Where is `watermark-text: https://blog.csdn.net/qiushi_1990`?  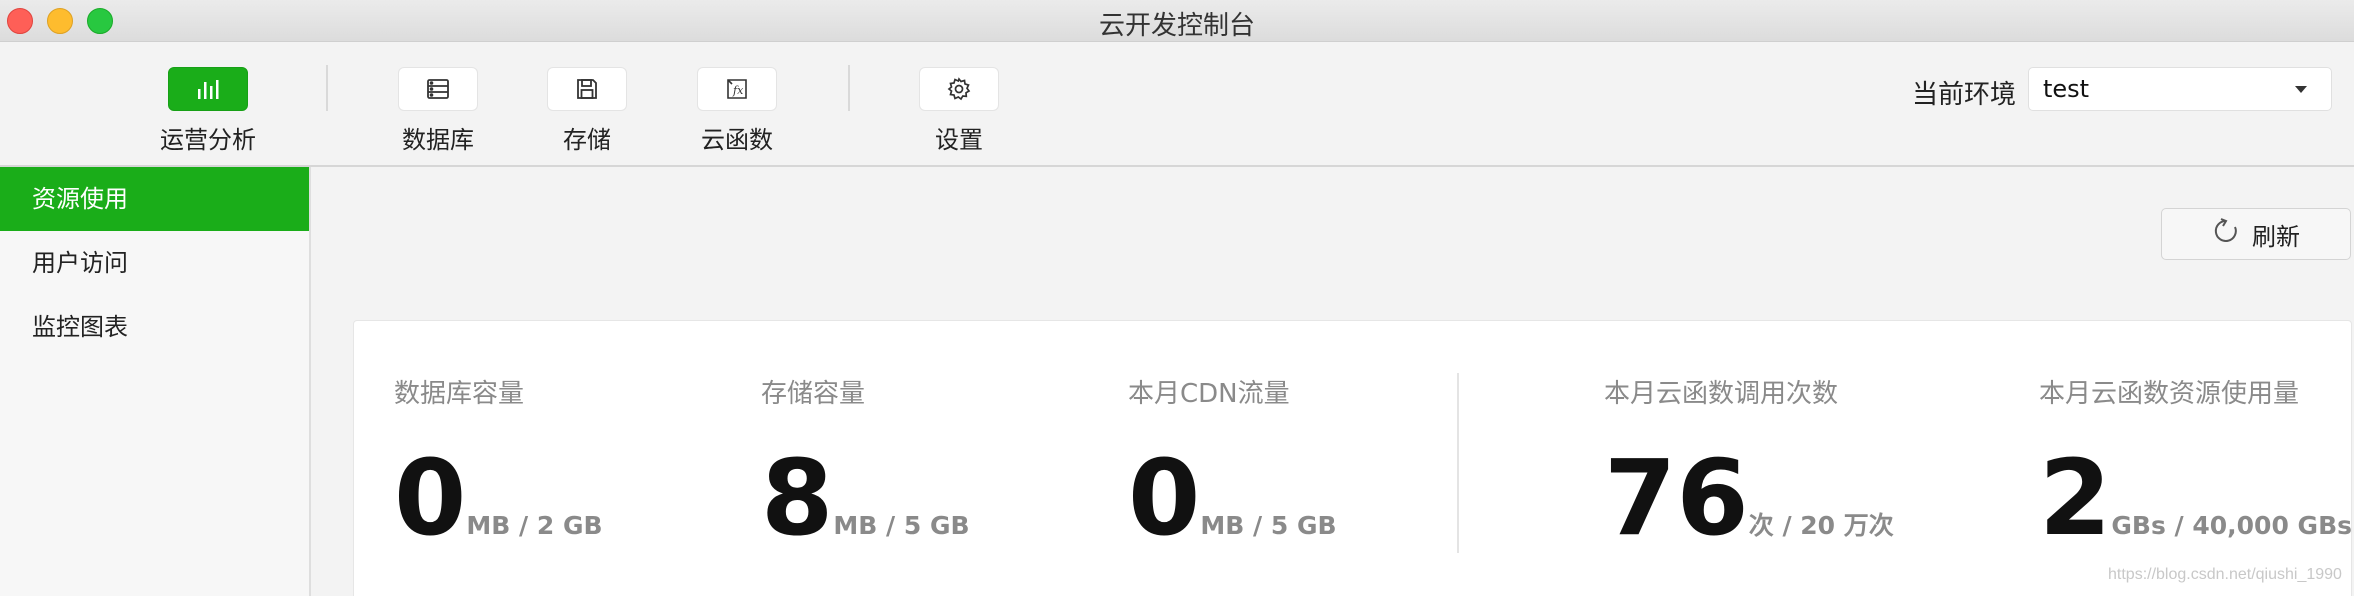 watermark-text: https://blog.csdn.net/qiushi_1990 is located at coordinates (2225, 574).